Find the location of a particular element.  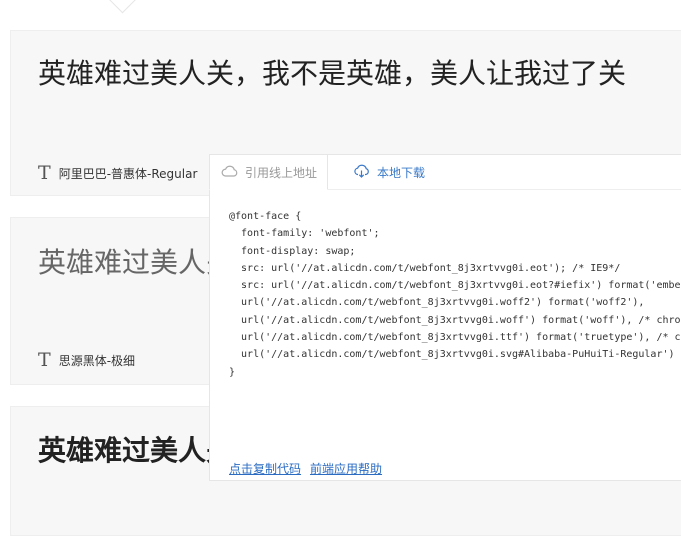

font-name-row: T 思源黑体-极细 is located at coordinates (86, 360).